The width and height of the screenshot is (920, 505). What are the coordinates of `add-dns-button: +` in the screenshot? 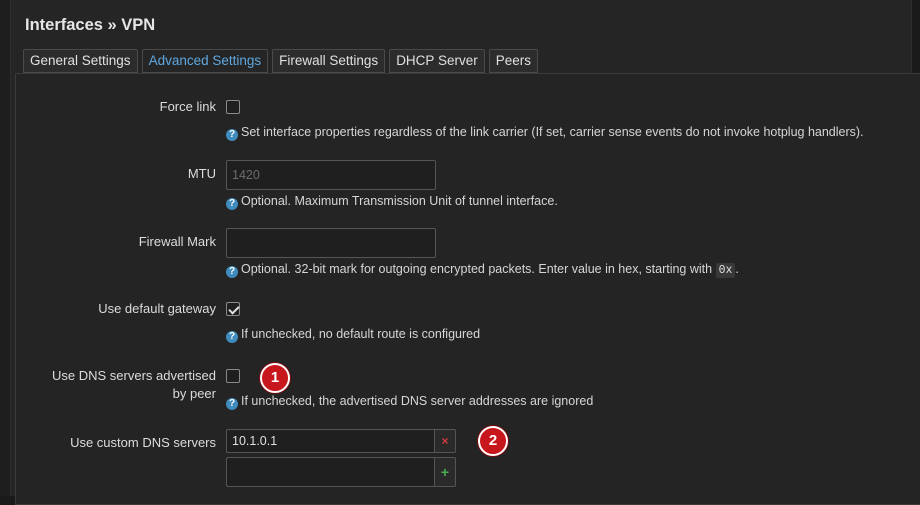 It's located at (445, 472).